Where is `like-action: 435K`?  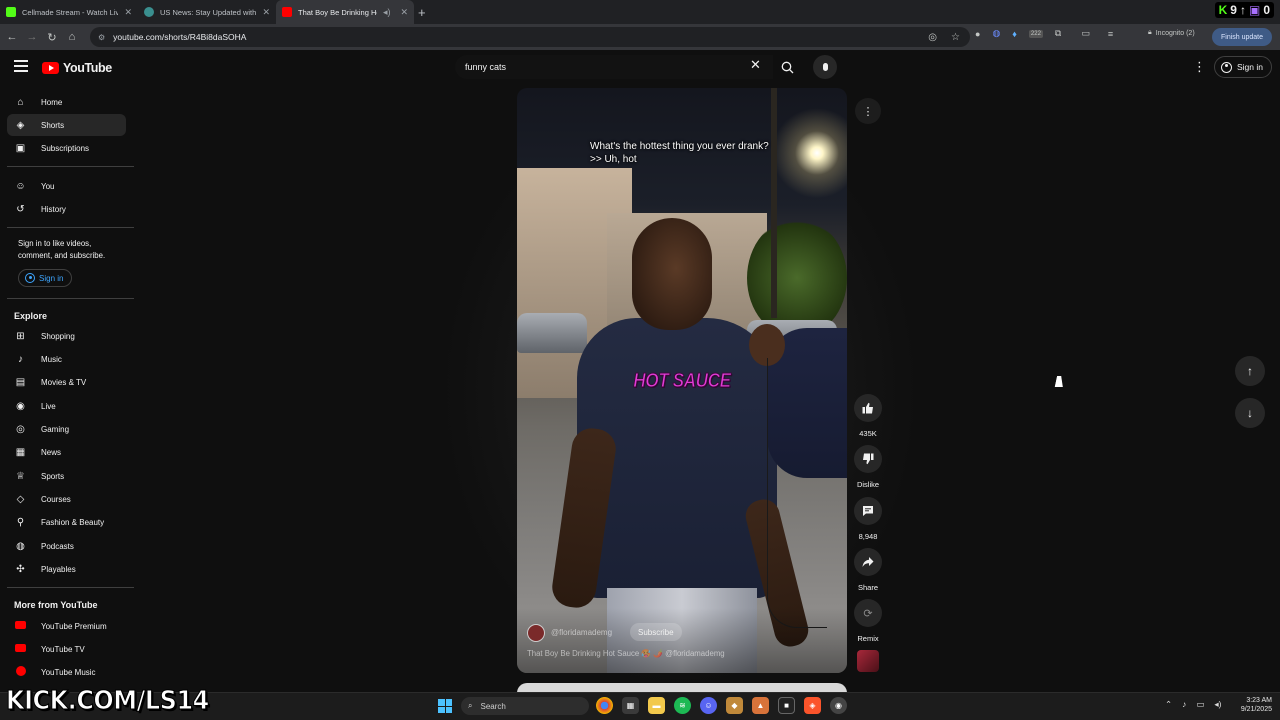 like-action: 435K is located at coordinates (868, 416).